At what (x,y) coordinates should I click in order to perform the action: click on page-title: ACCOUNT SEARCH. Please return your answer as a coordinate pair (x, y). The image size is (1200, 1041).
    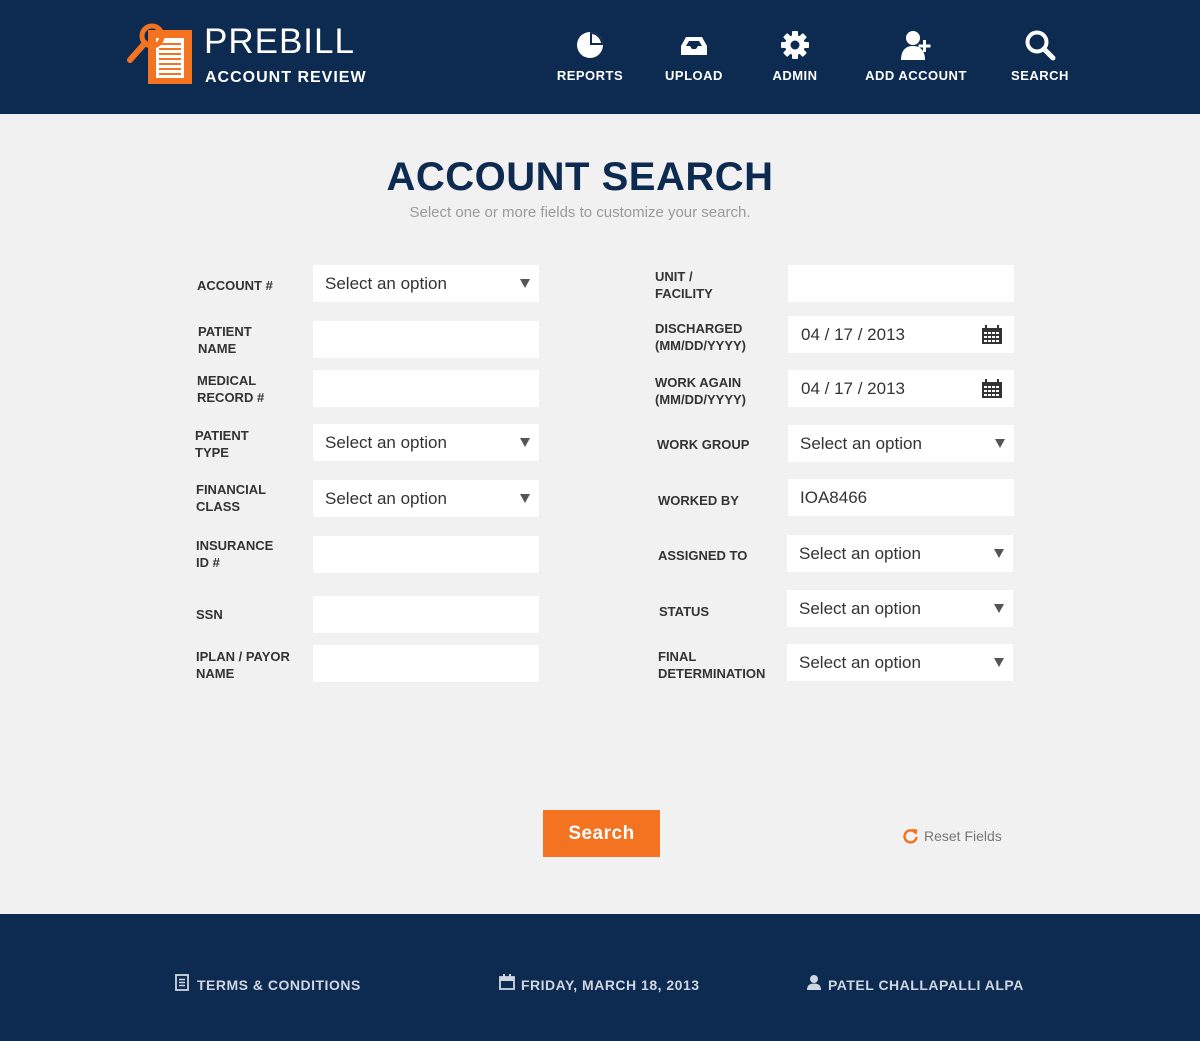
    Looking at the image, I should click on (580, 177).